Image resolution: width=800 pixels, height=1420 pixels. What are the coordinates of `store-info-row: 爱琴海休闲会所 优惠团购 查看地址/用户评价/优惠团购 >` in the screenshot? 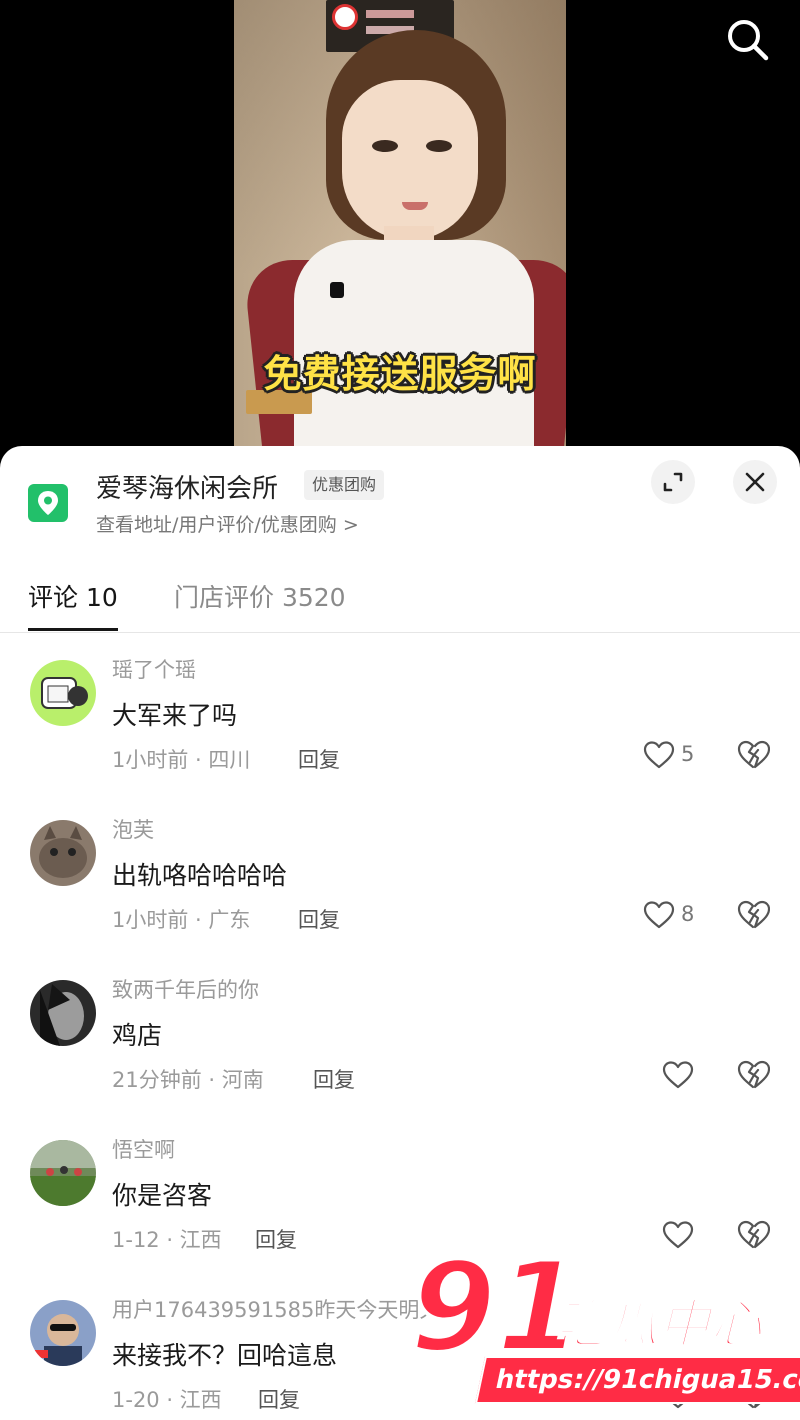 It's located at (400, 501).